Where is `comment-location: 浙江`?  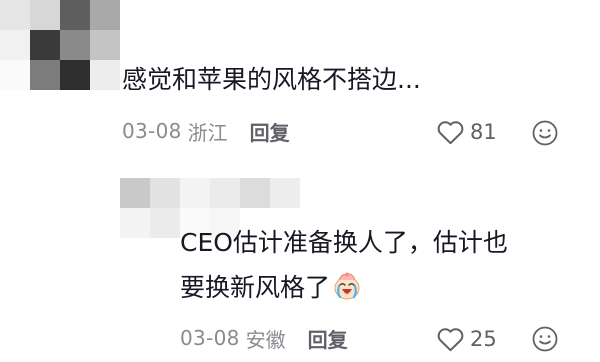
comment-location: 浙江 is located at coordinates (207, 132).